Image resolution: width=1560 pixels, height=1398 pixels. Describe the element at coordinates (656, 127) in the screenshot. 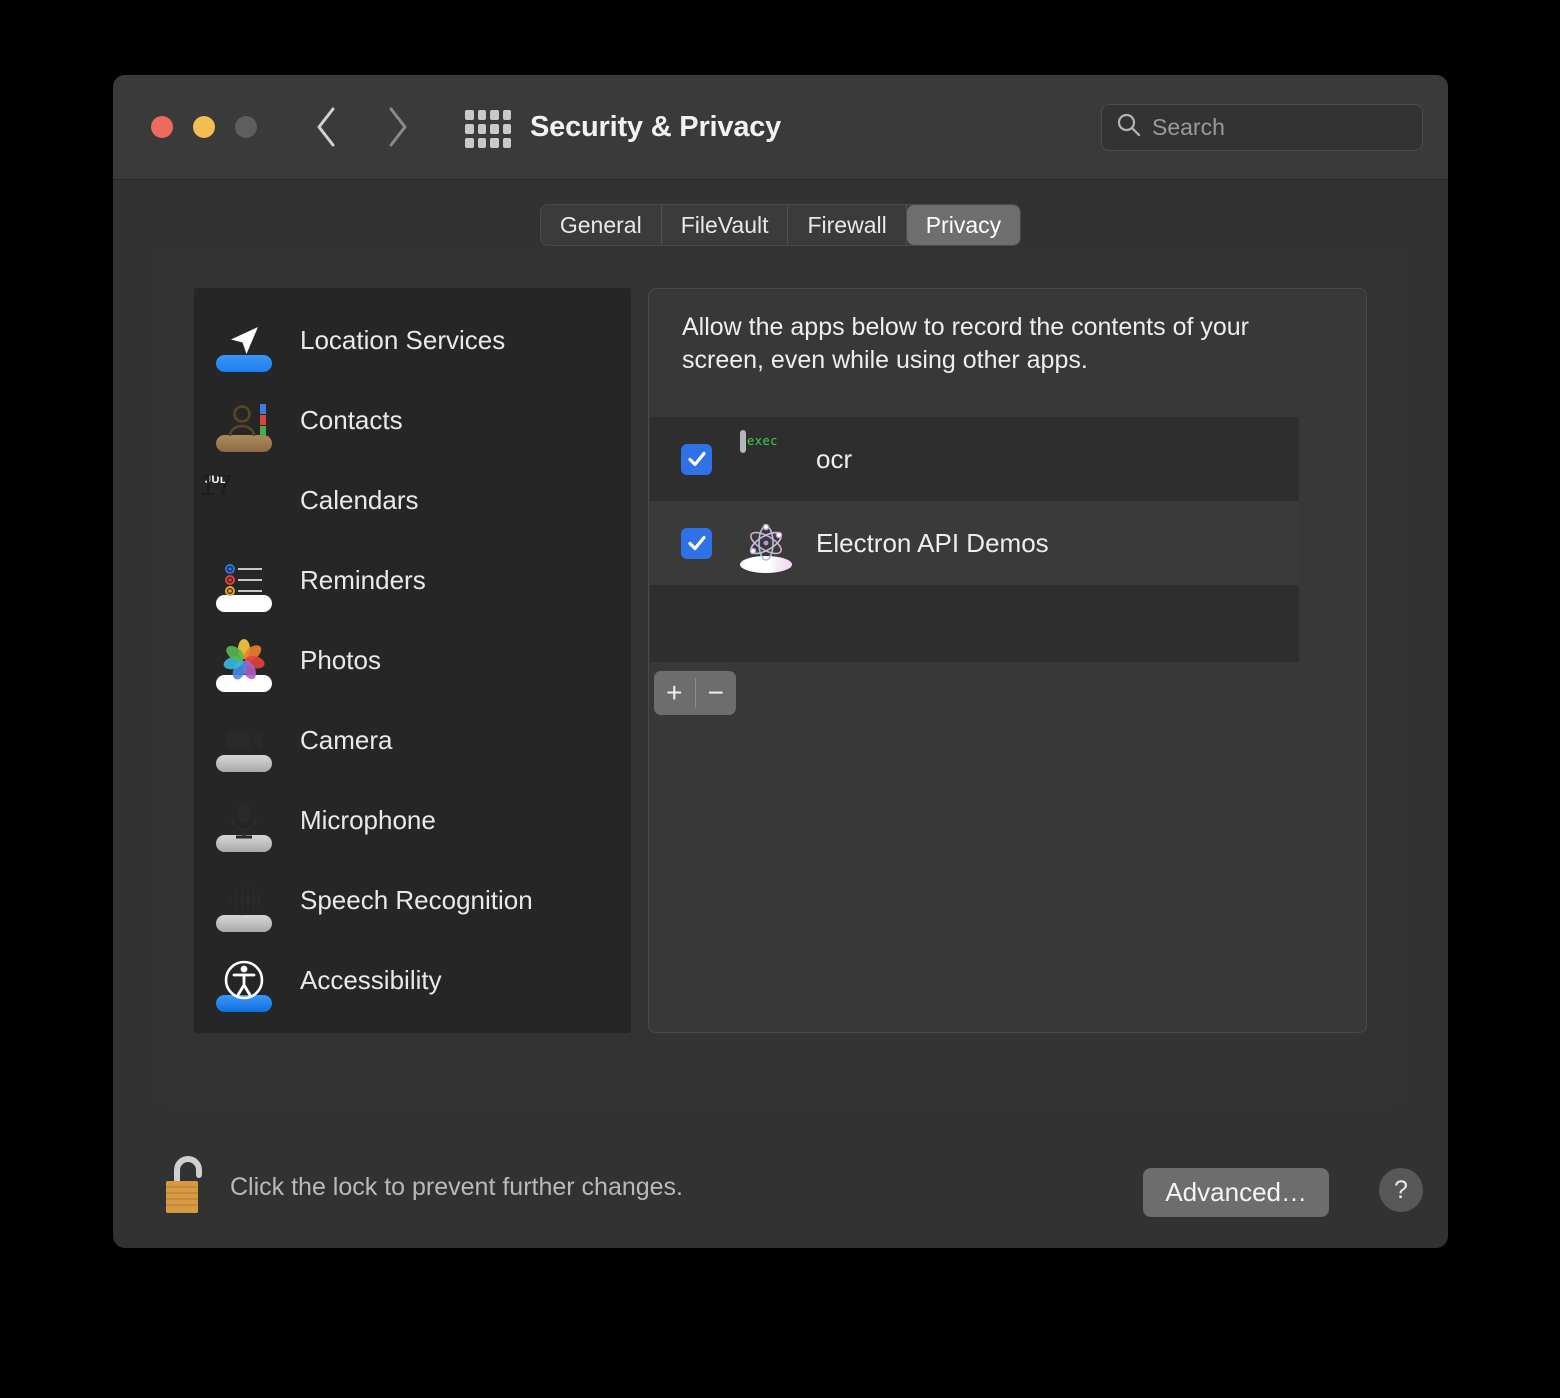

I see `page-title: Security & Privacy` at that location.